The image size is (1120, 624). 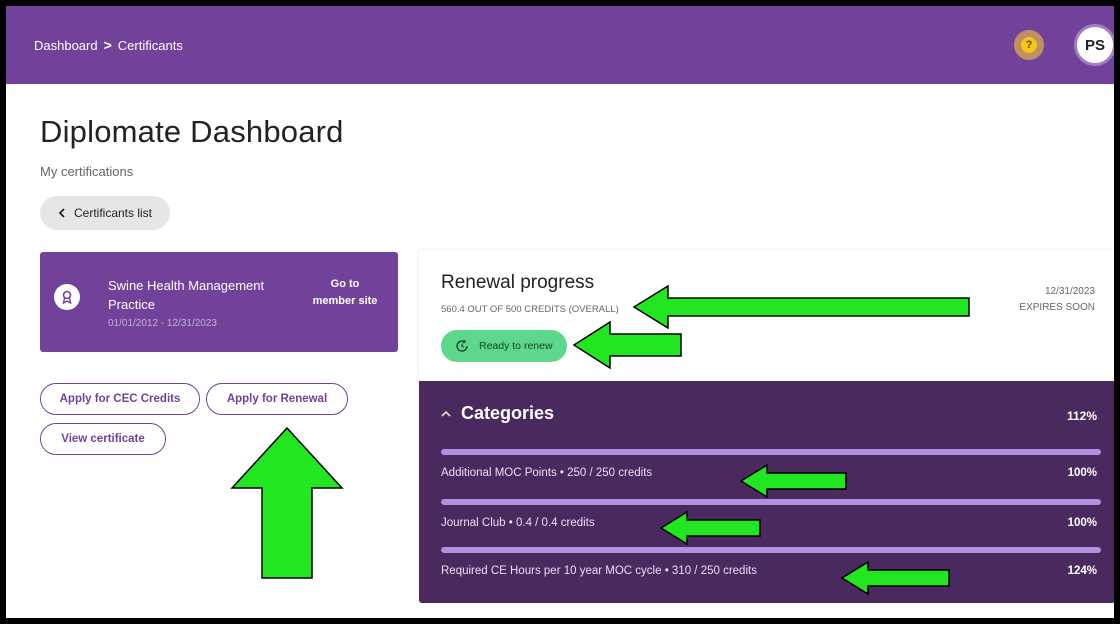 I want to click on breadcrumb-dashboard: Dashboard, so click(x=66, y=45).